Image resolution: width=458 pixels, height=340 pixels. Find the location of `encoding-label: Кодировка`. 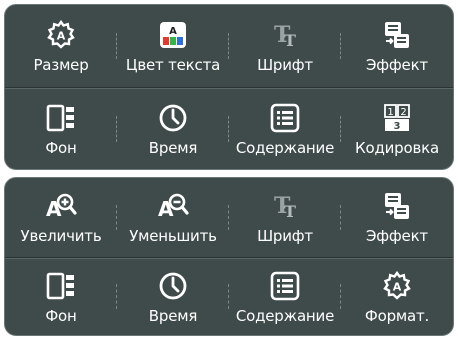

encoding-label: Кодировка is located at coordinates (397, 148).